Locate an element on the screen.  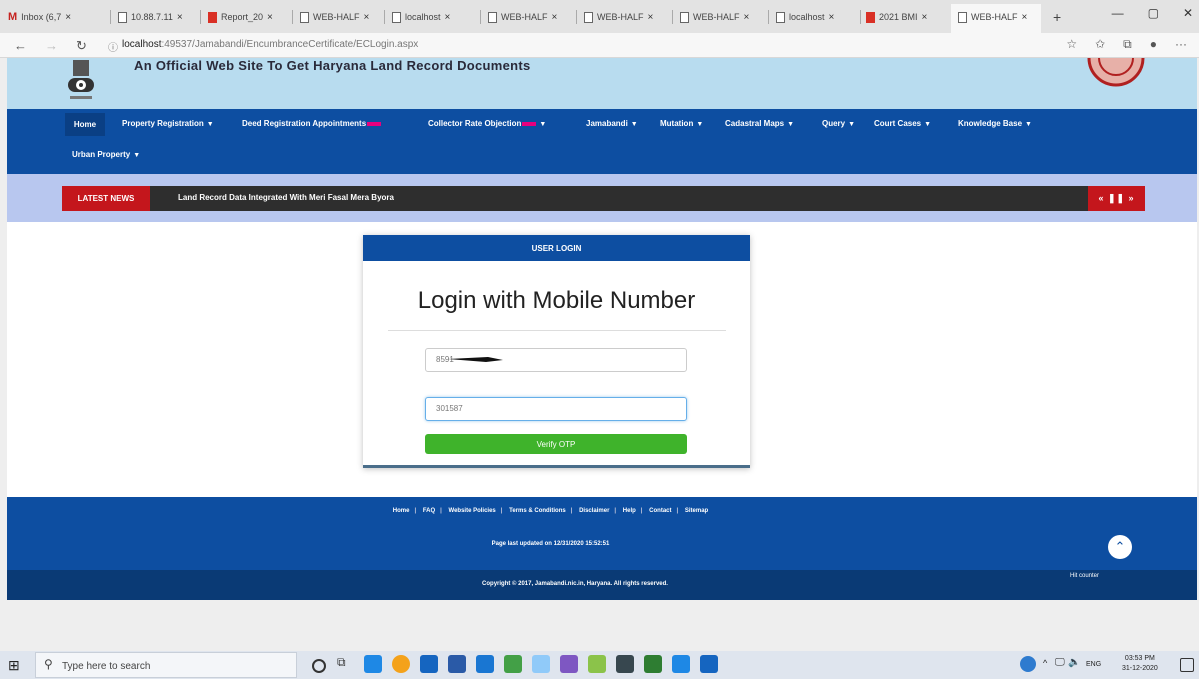
footer-link-contact: Contact is located at coordinates (660, 511).